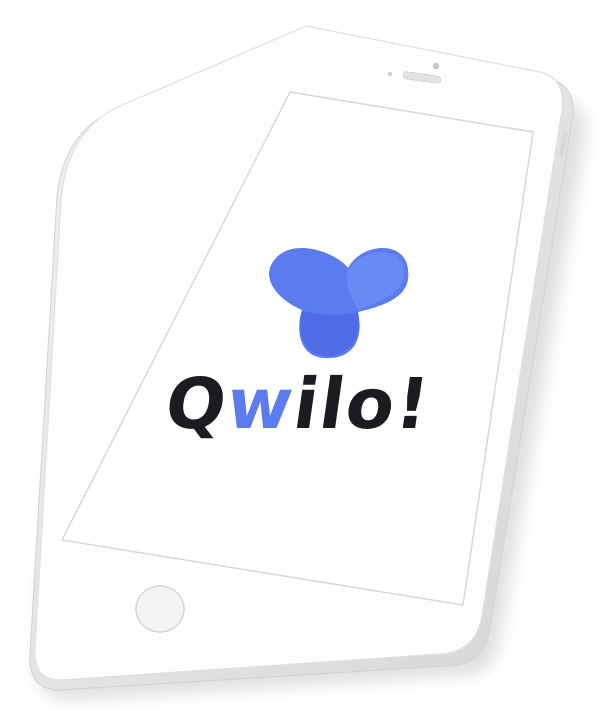  Describe the element at coordinates (436, 66) in the screenshot. I see `camera-icon` at that location.